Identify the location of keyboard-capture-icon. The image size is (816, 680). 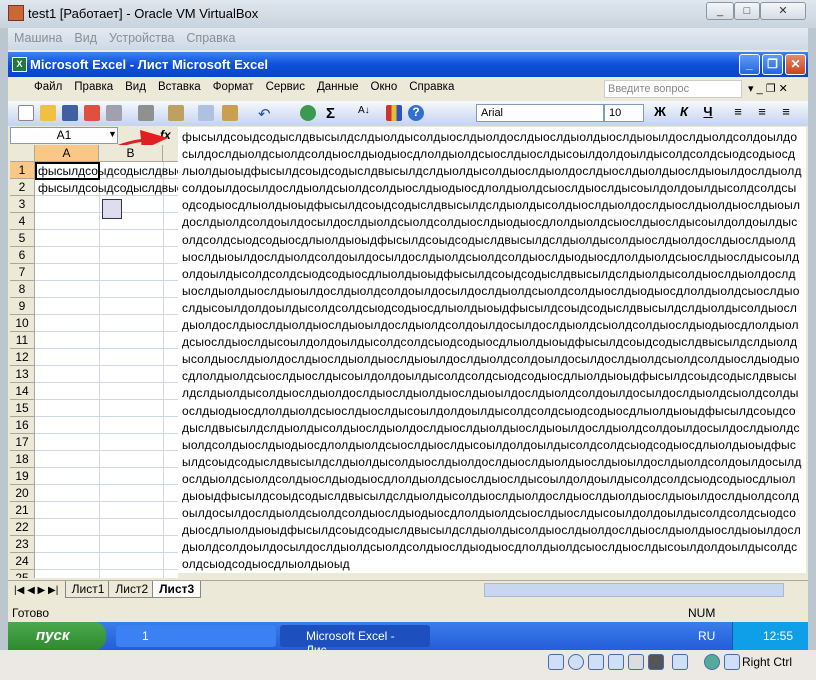
(732, 662).